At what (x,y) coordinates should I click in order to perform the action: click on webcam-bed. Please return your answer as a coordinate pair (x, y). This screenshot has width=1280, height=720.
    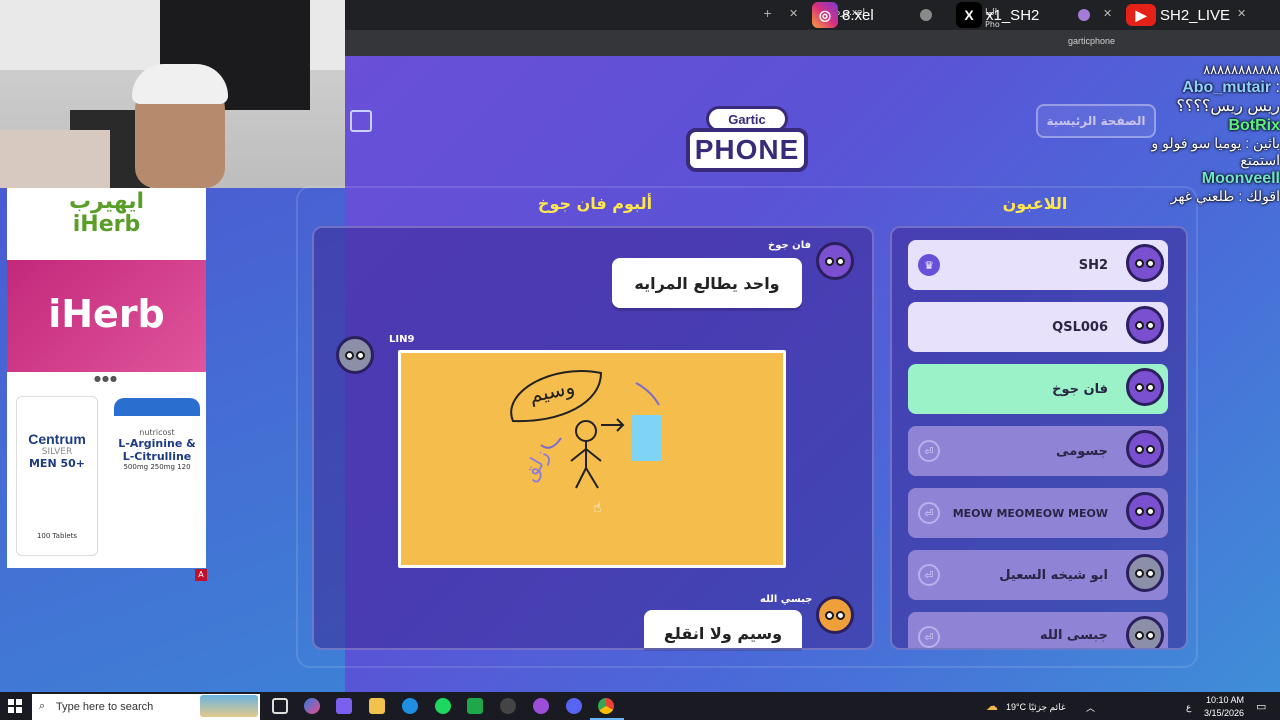
    Looking at the image, I should click on (55, 159).